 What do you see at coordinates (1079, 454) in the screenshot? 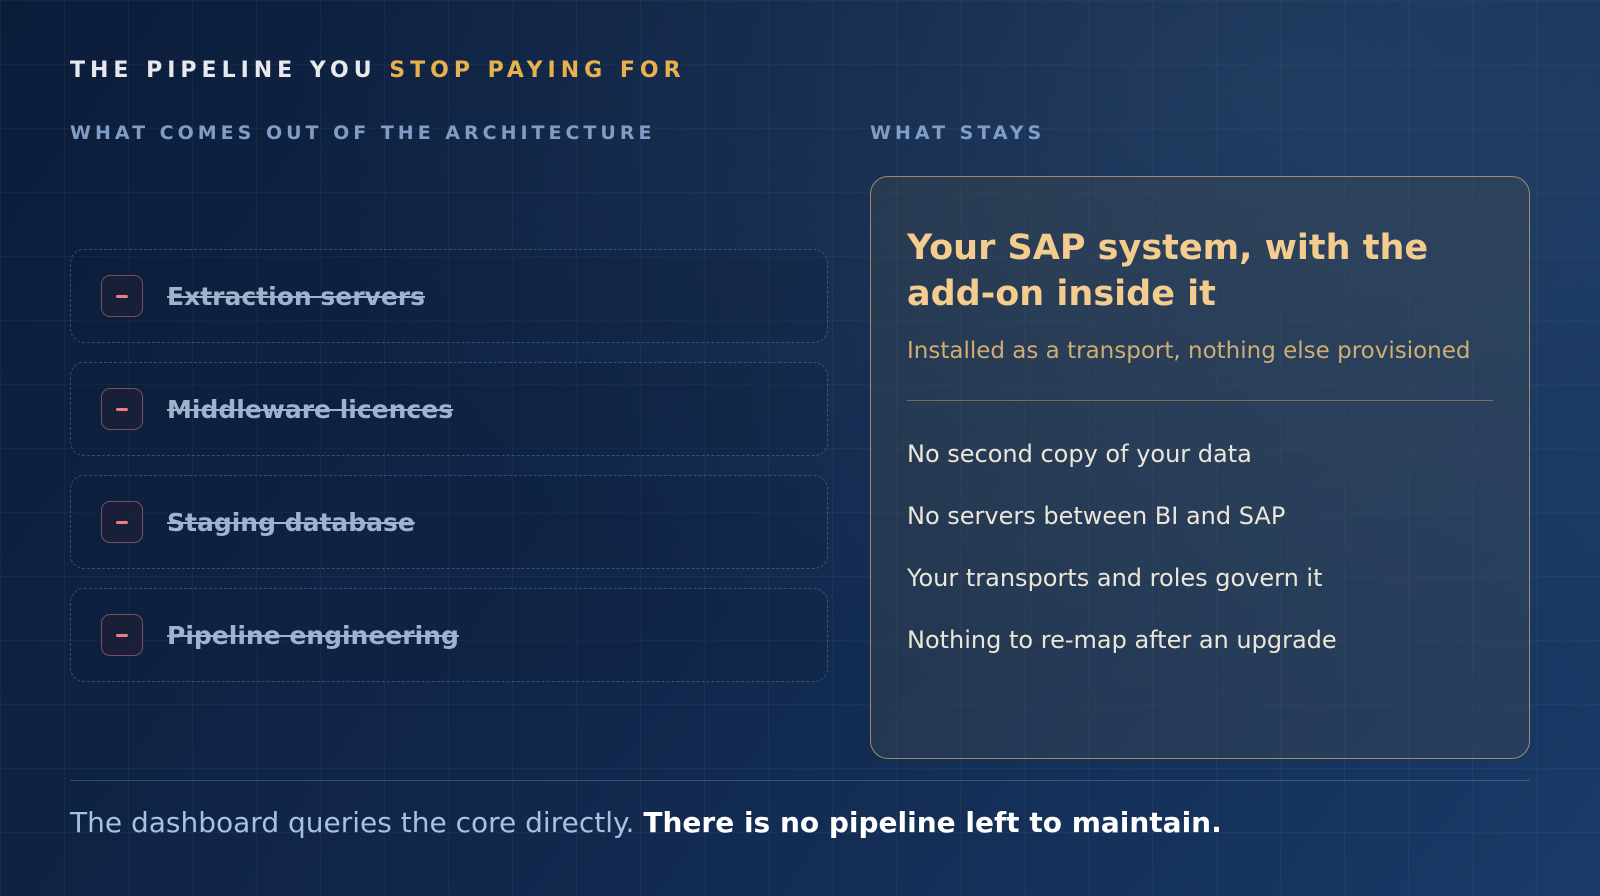
I see `stays-item: No second copy of your data` at bounding box center [1079, 454].